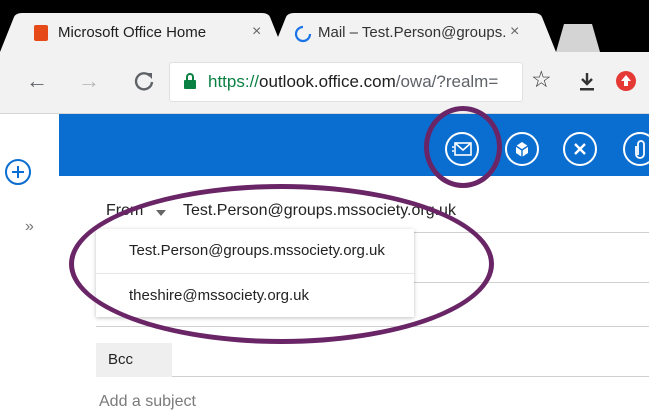 This screenshot has height=416, width=649. Describe the element at coordinates (18, 172) in the screenshot. I see `new-item-icon` at that location.